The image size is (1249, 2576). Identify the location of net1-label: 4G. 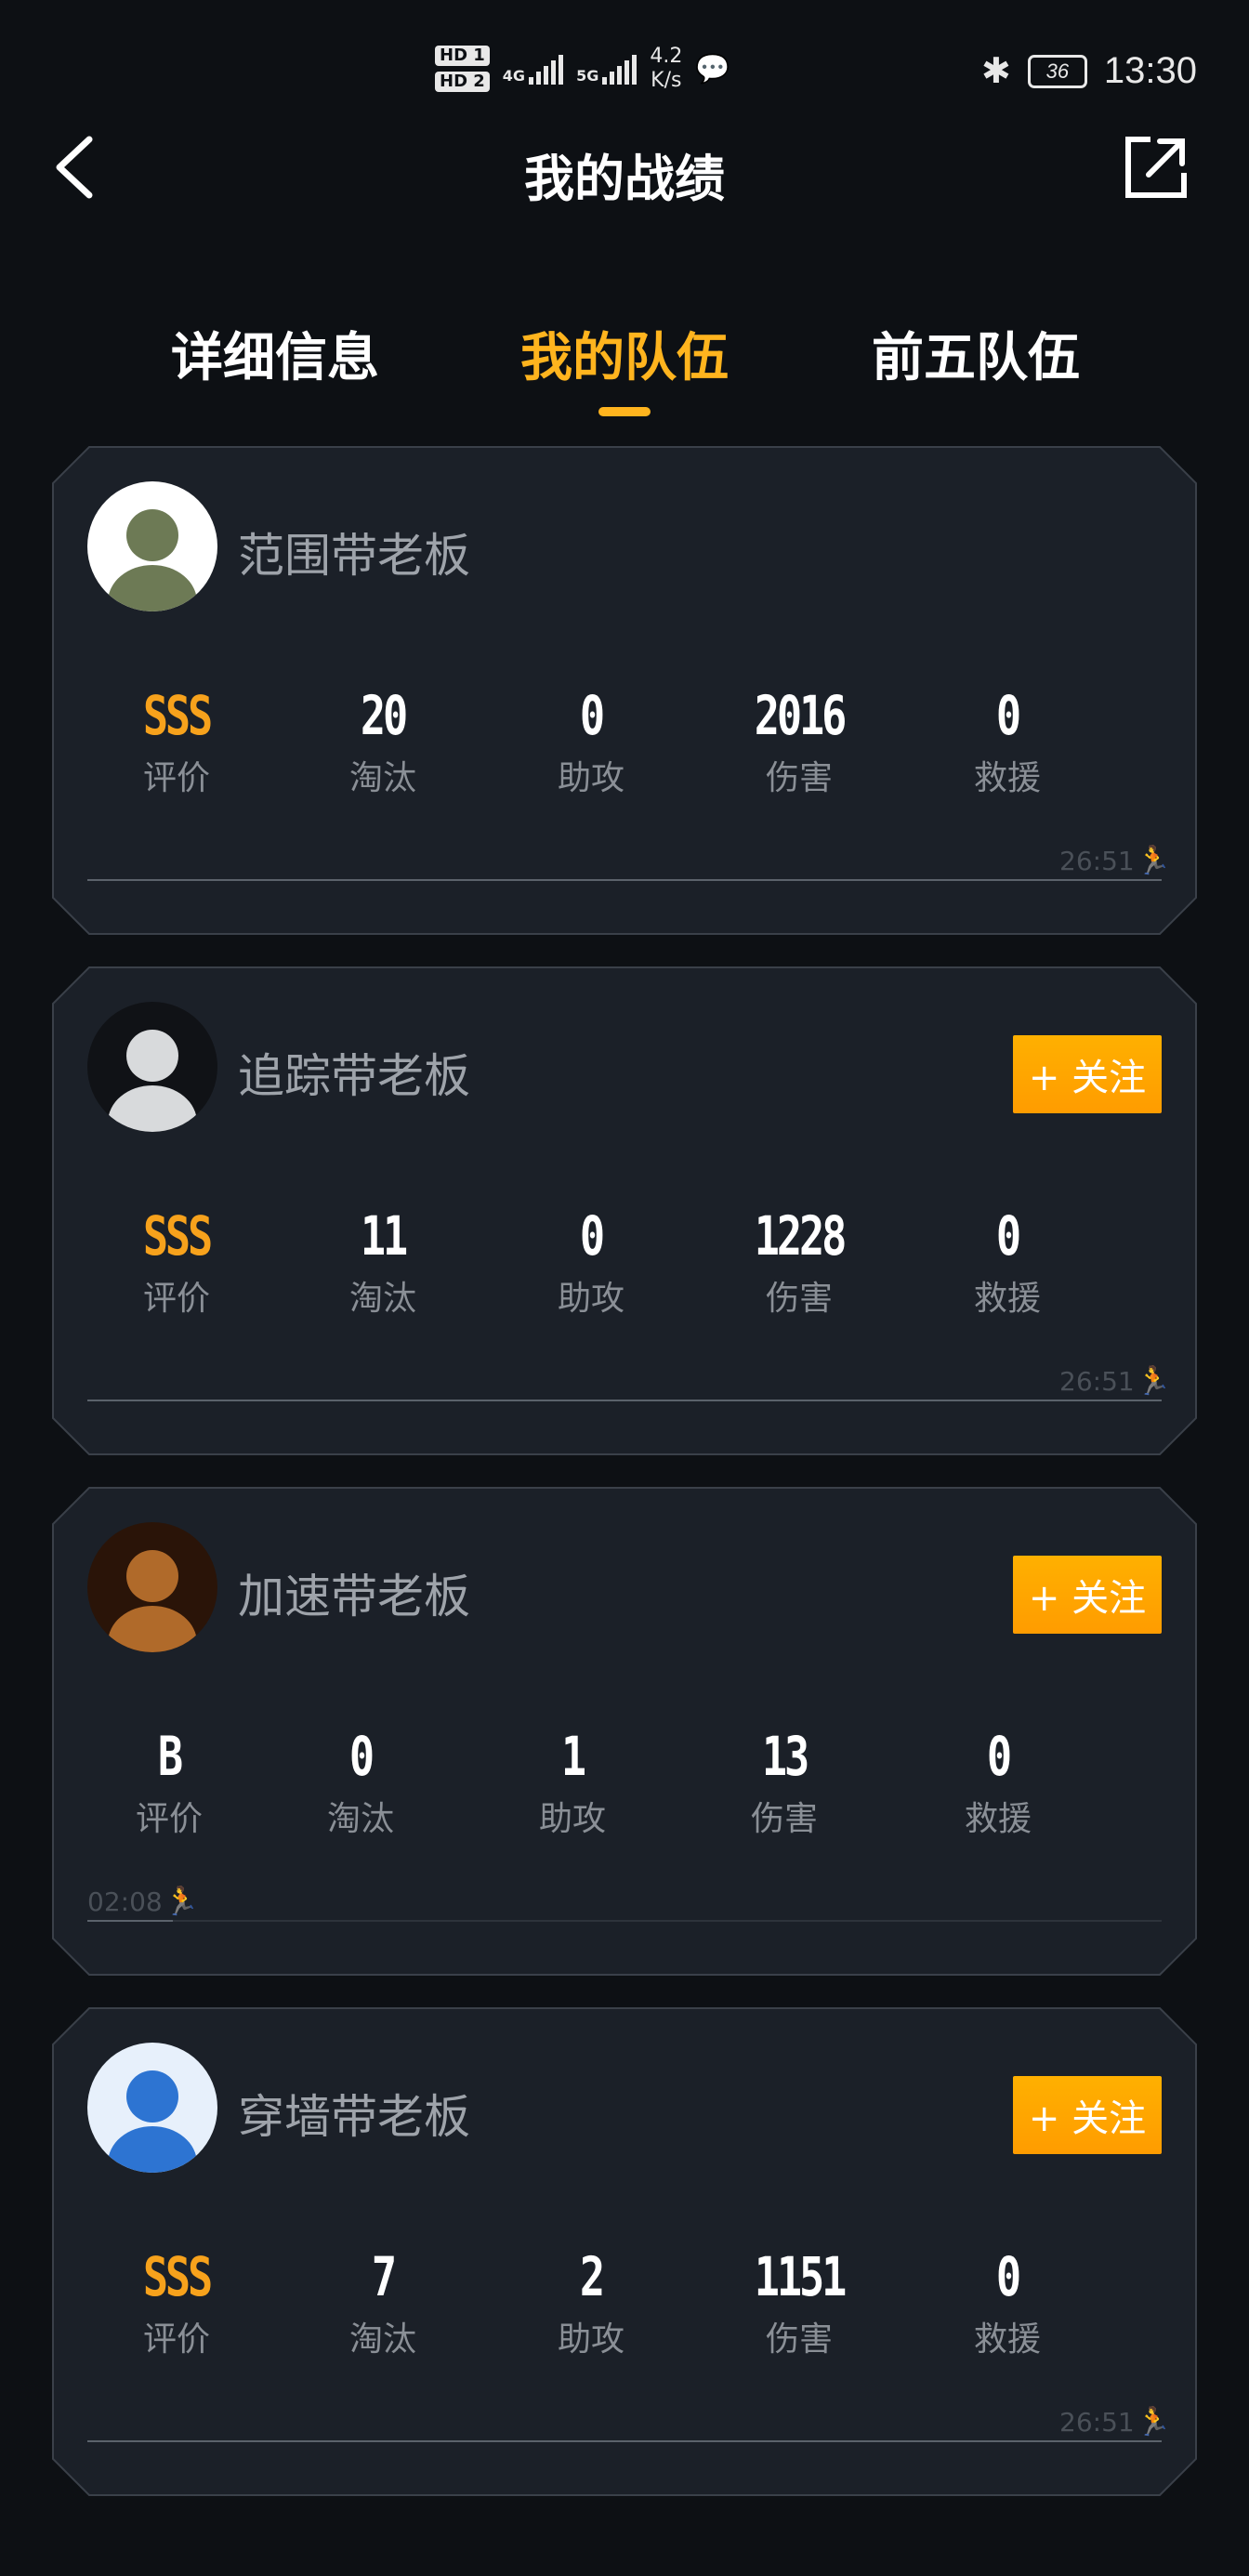
(514, 76).